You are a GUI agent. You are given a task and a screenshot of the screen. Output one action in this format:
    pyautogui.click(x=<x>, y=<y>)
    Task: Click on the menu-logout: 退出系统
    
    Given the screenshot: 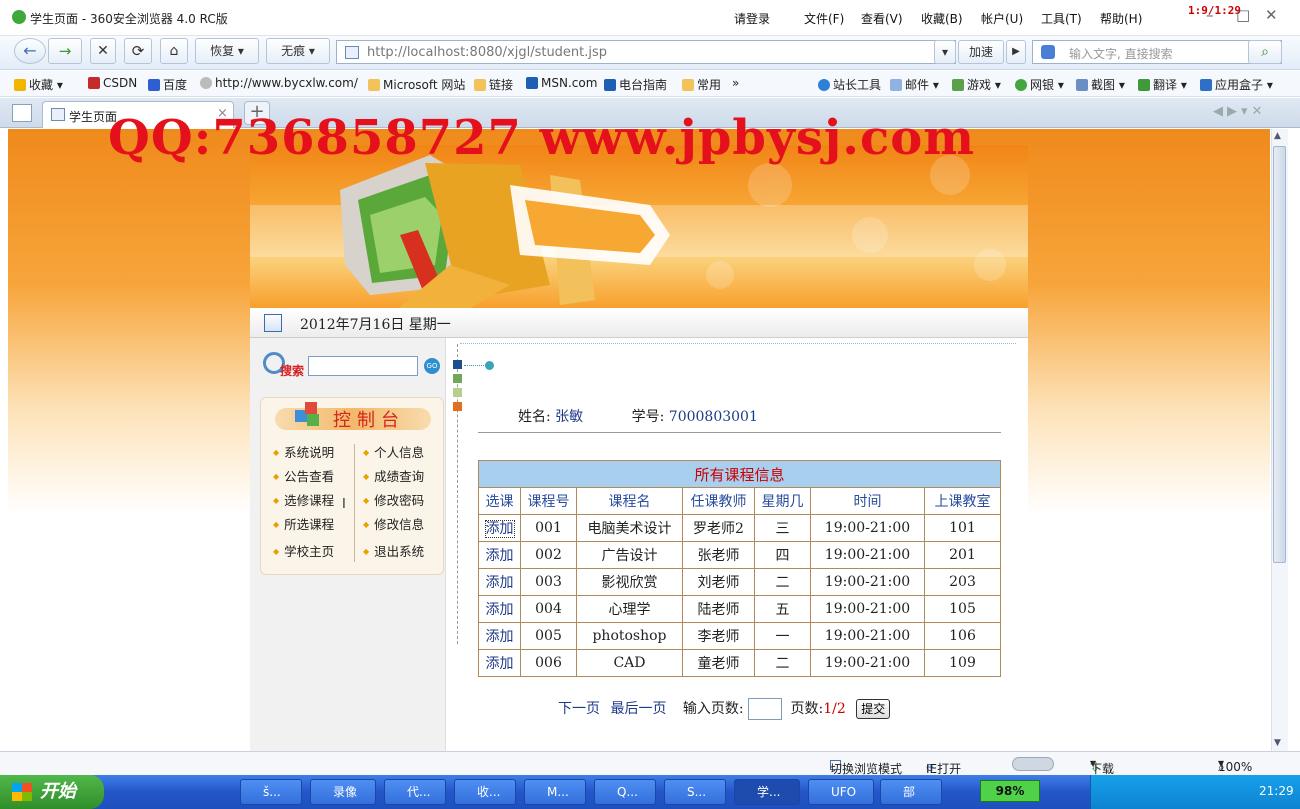 What is the action you would take?
    pyautogui.click(x=393, y=550)
    